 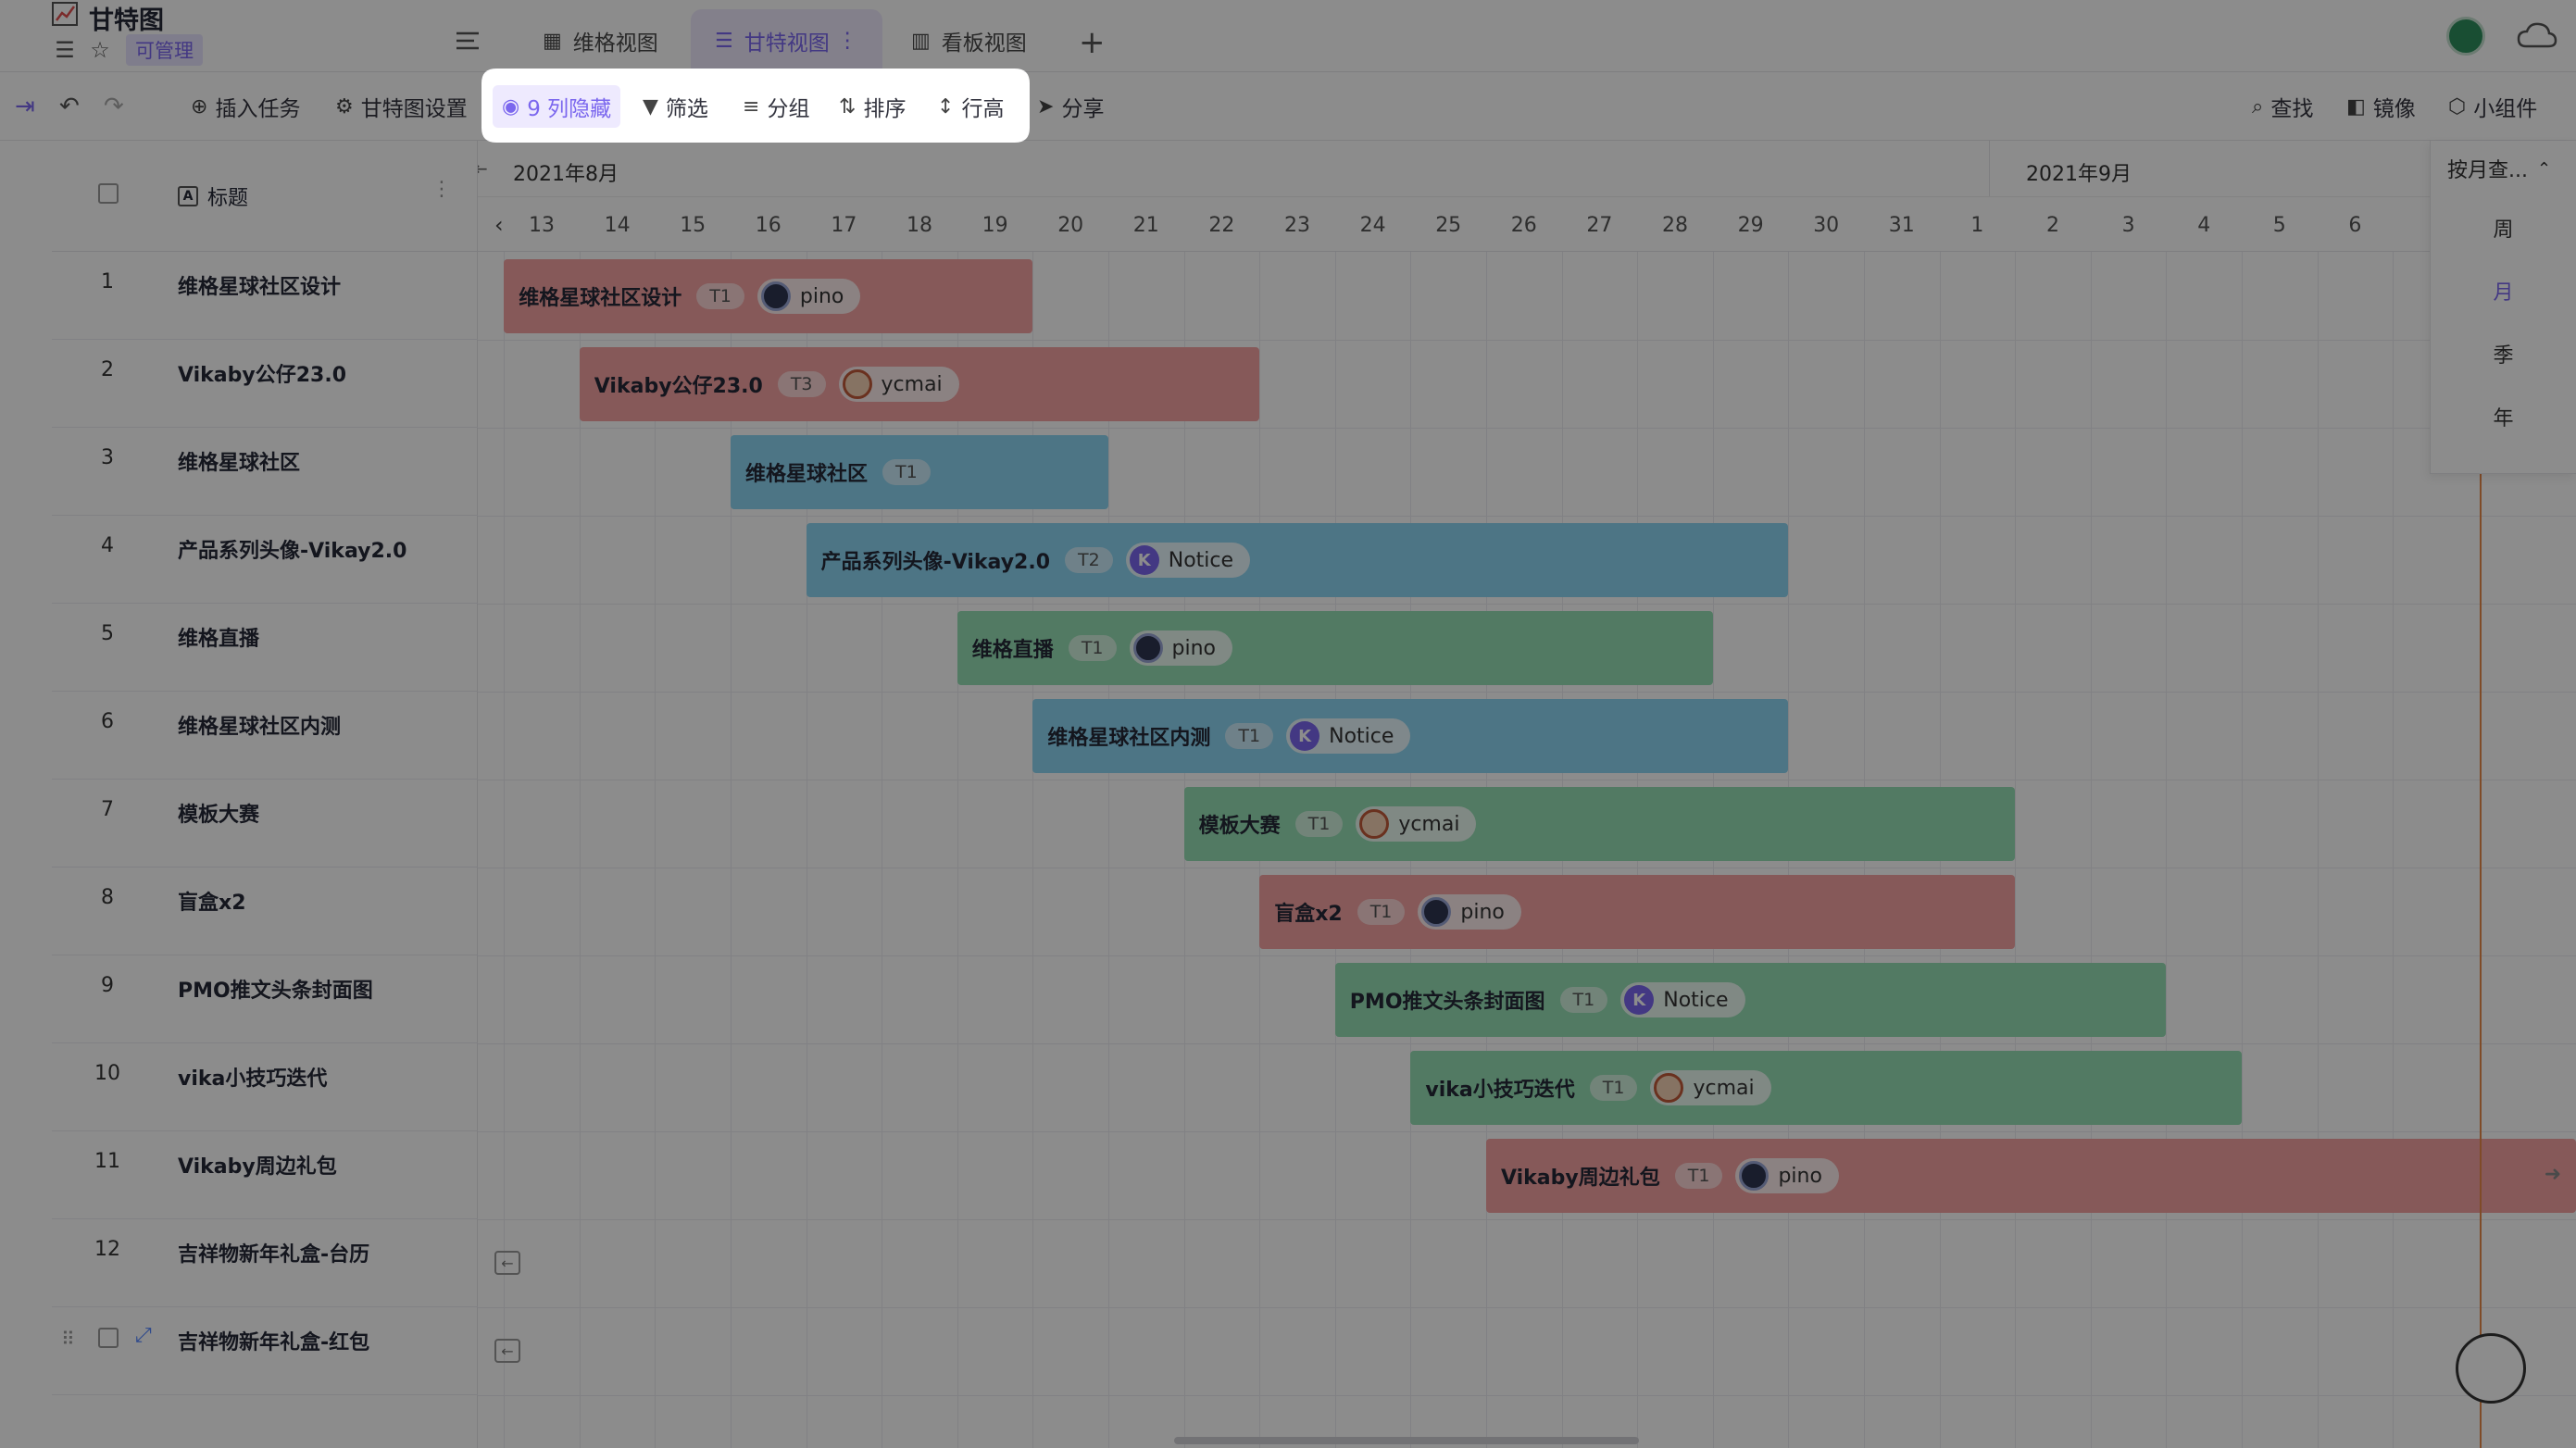 I want to click on horizontal-scrollbar, so click(x=1406, y=1440).